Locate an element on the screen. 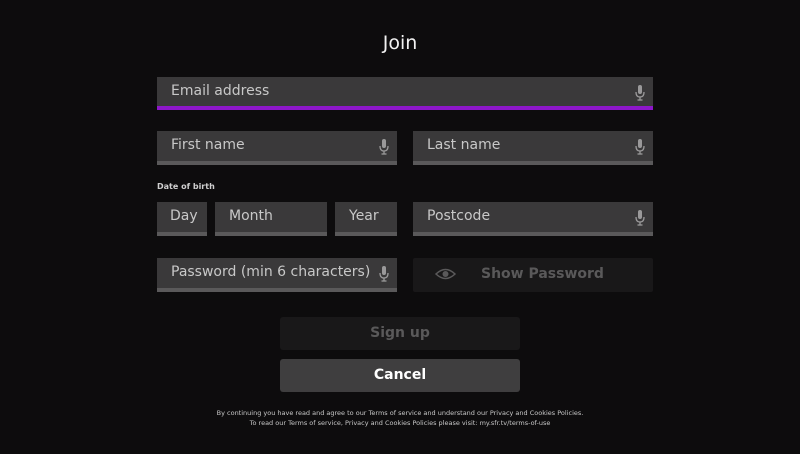  show-password-button: Show Password is located at coordinates (533, 275).